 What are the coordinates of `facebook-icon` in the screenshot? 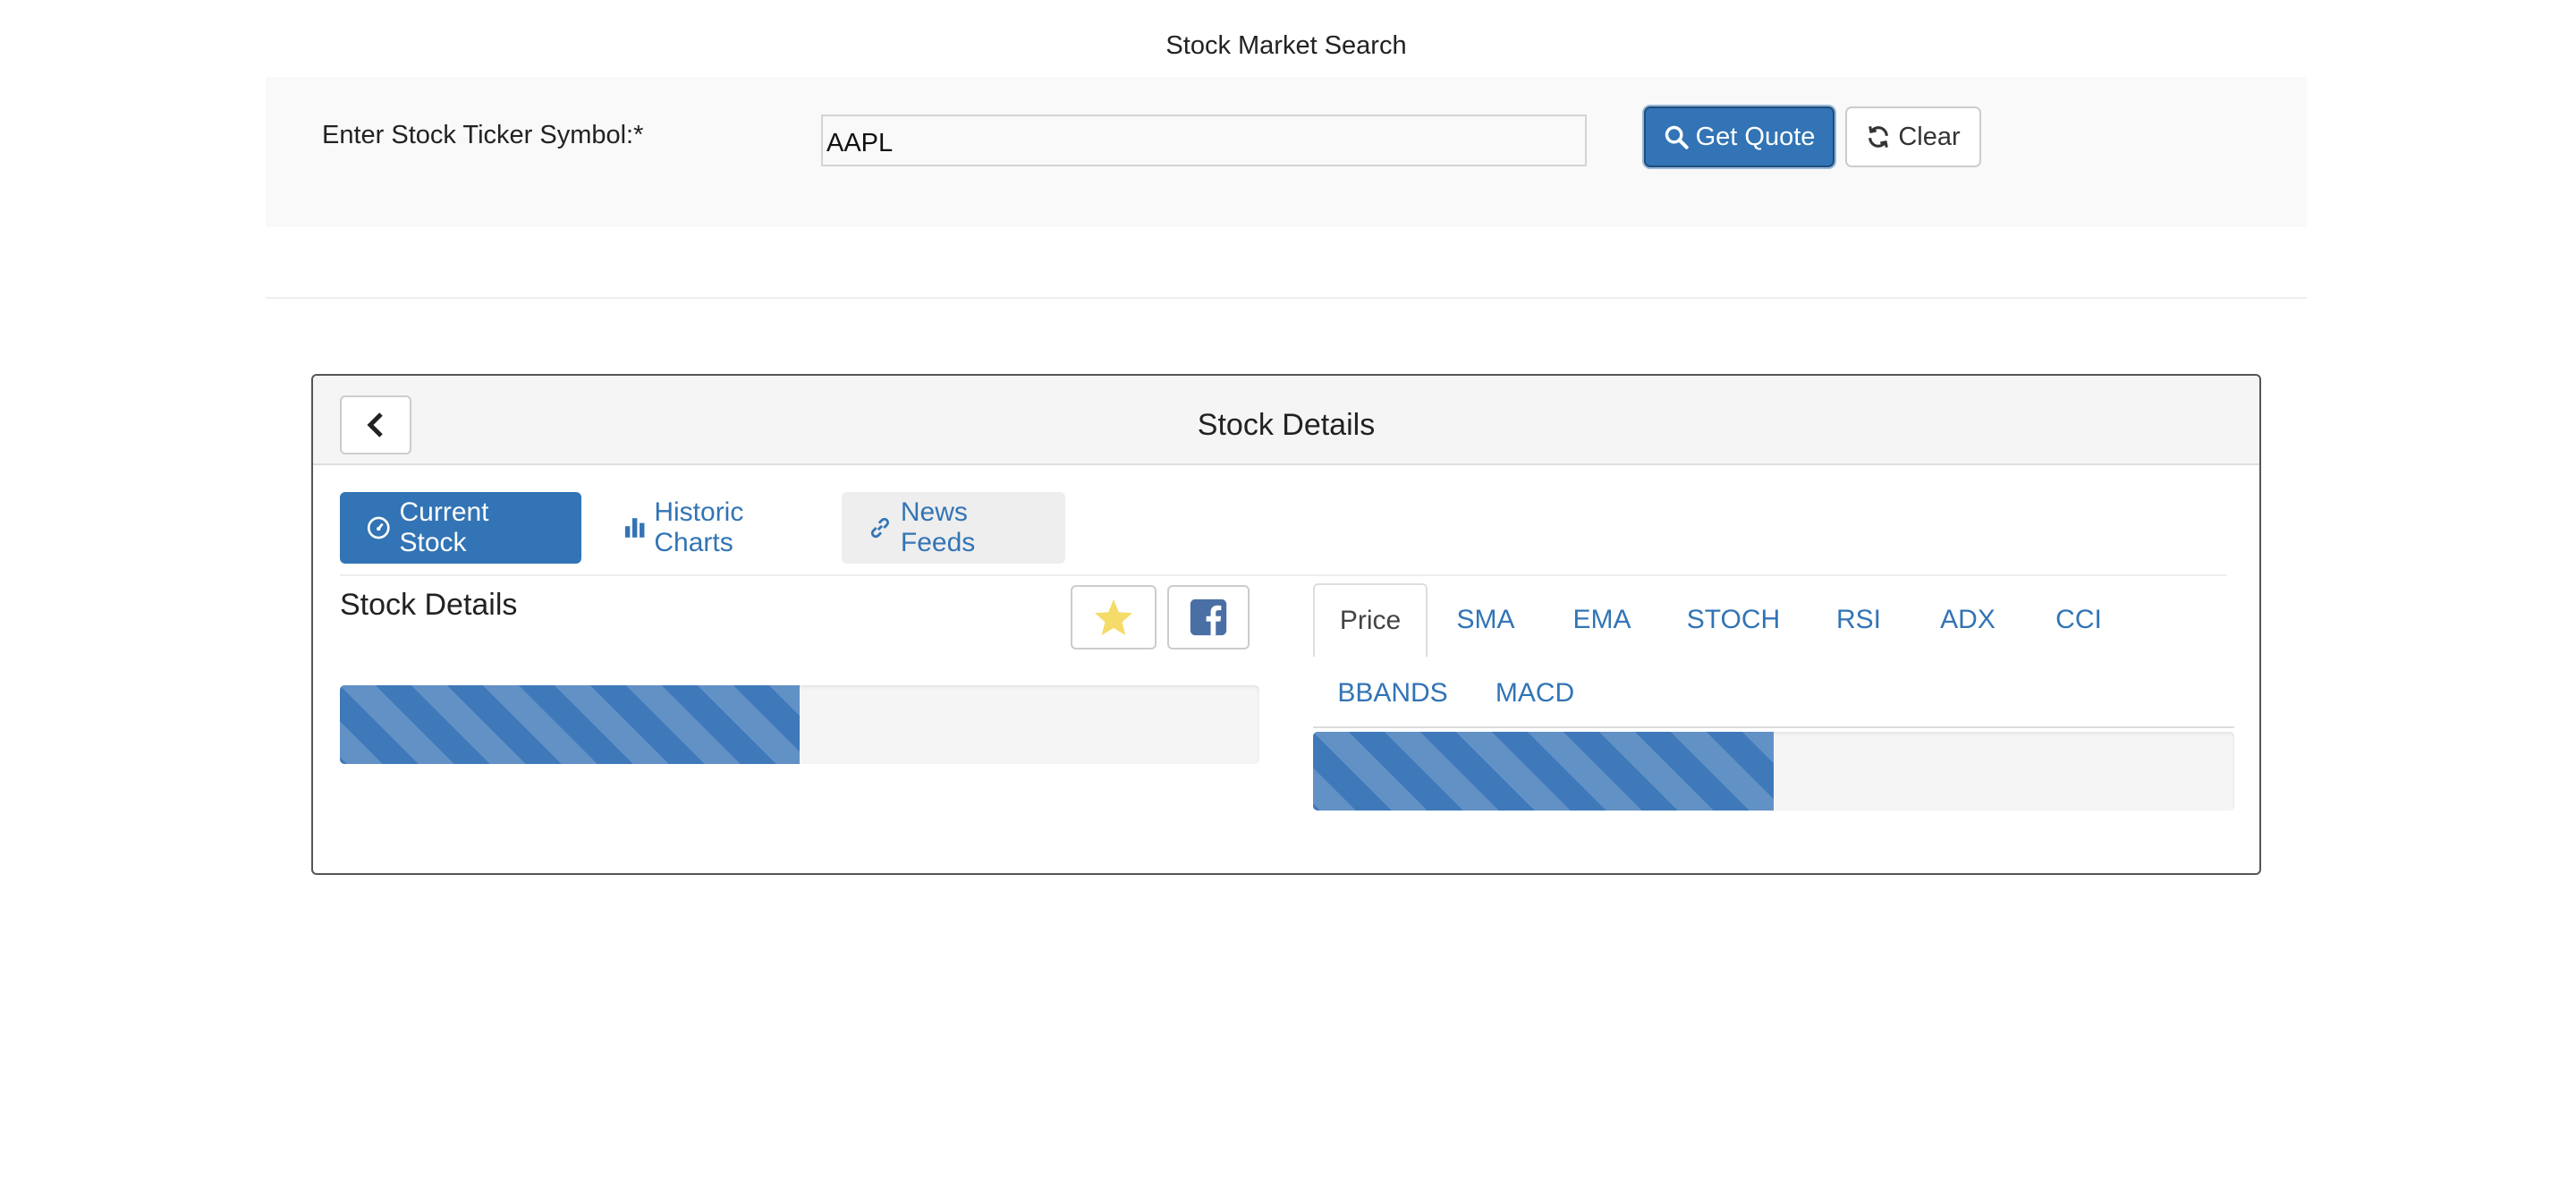 It's located at (1208, 617).